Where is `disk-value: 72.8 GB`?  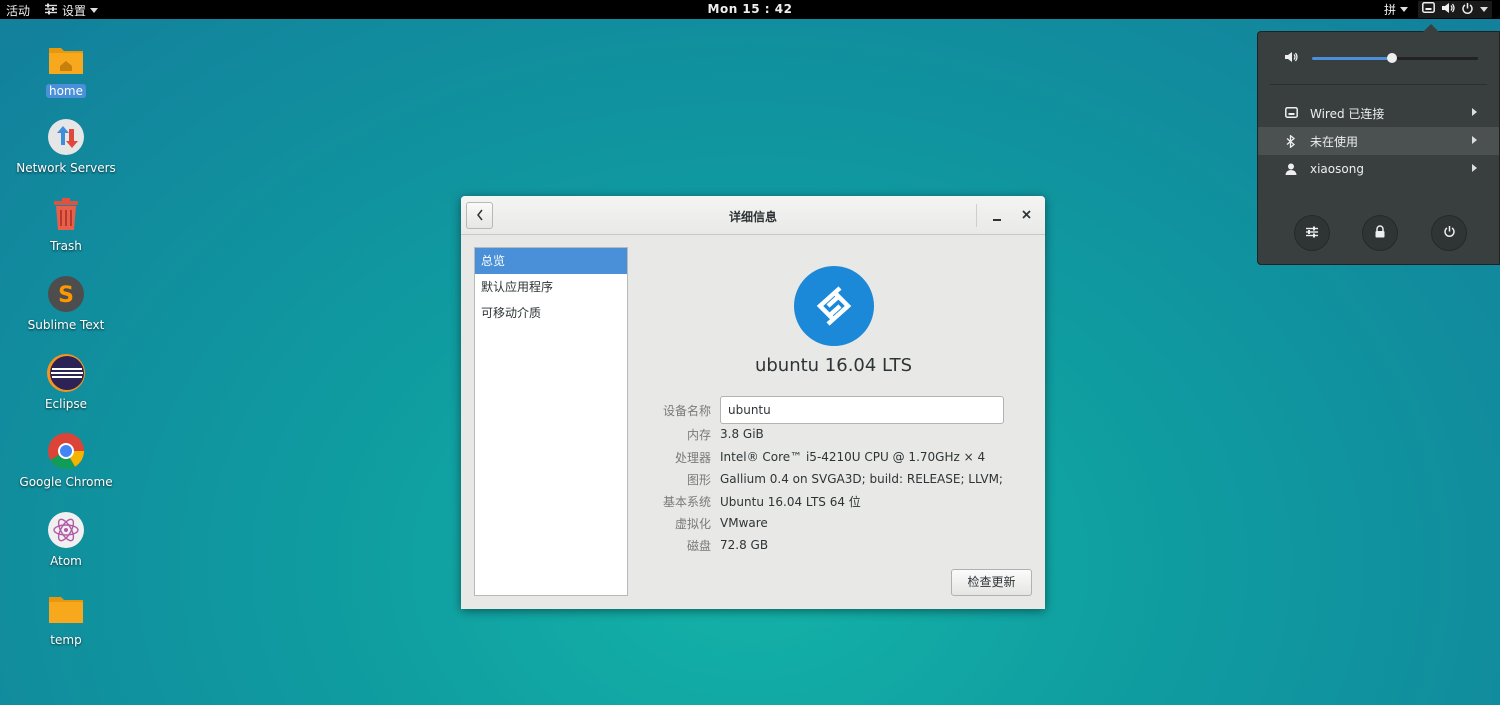
disk-value: 72.8 GB is located at coordinates (744, 545).